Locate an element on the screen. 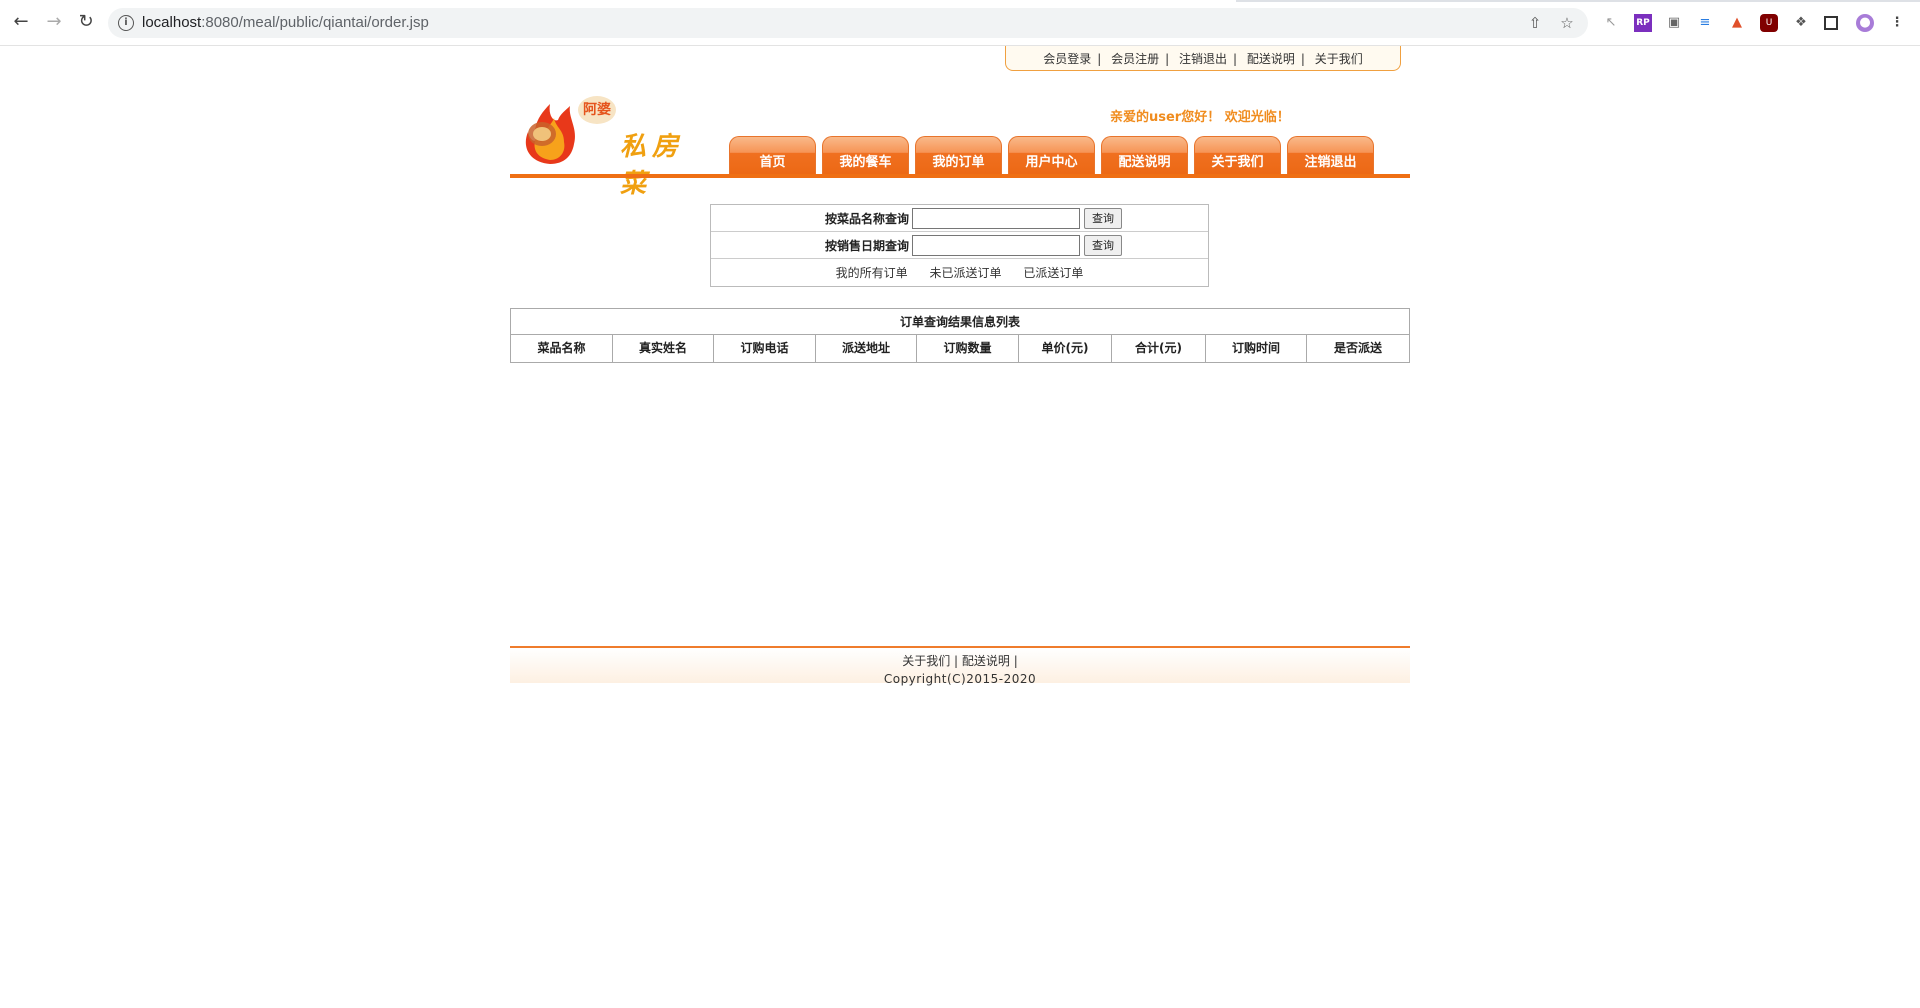  nav-tab-user-center: 用户中心 is located at coordinates (1051, 156).